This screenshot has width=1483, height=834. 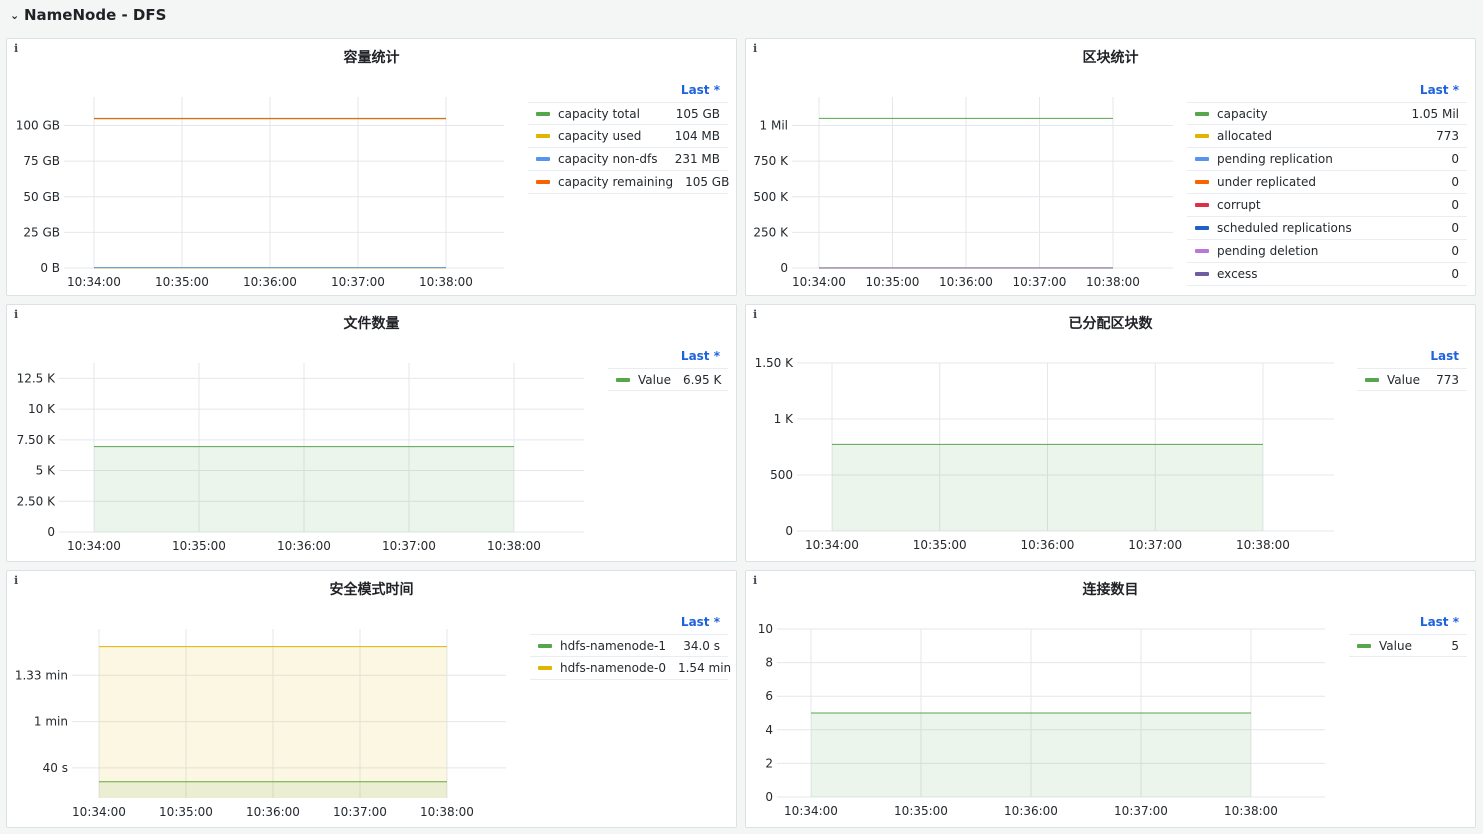 What do you see at coordinates (41, 161) in the screenshot?
I see `y-tick-label: 75 GB` at bounding box center [41, 161].